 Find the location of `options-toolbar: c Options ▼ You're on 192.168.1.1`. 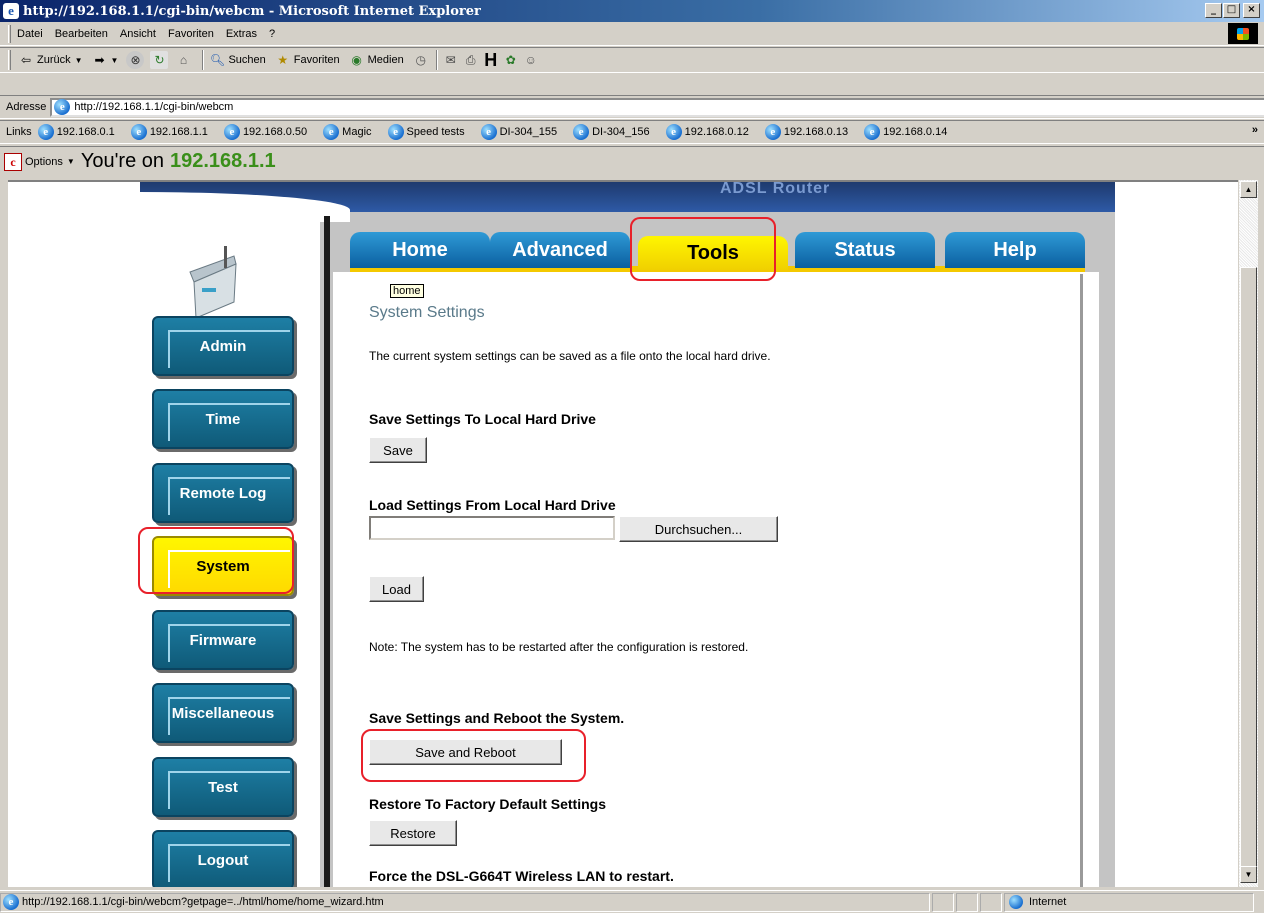

options-toolbar: c Options ▼ You're on 192.168.1.1 is located at coordinates (632, 161).